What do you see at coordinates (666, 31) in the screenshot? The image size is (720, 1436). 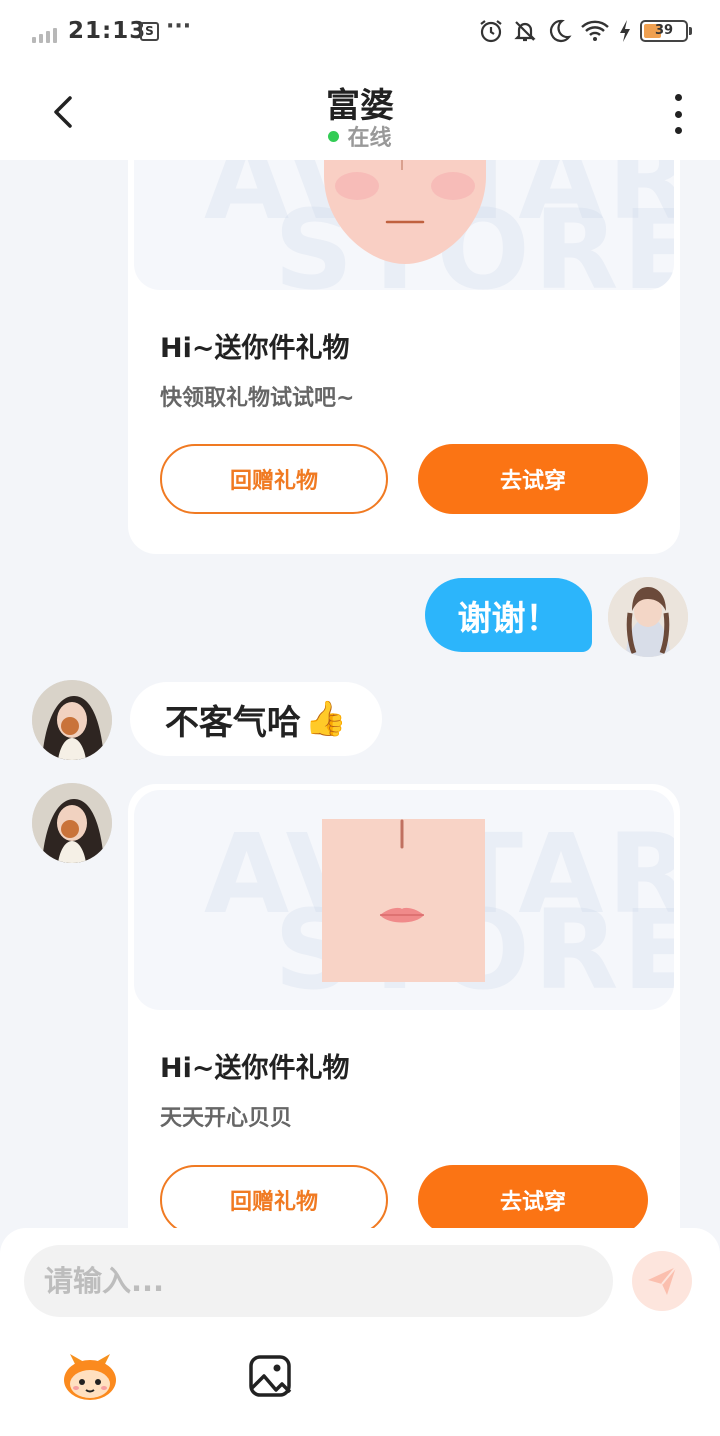 I see `battery-icon: 39` at bounding box center [666, 31].